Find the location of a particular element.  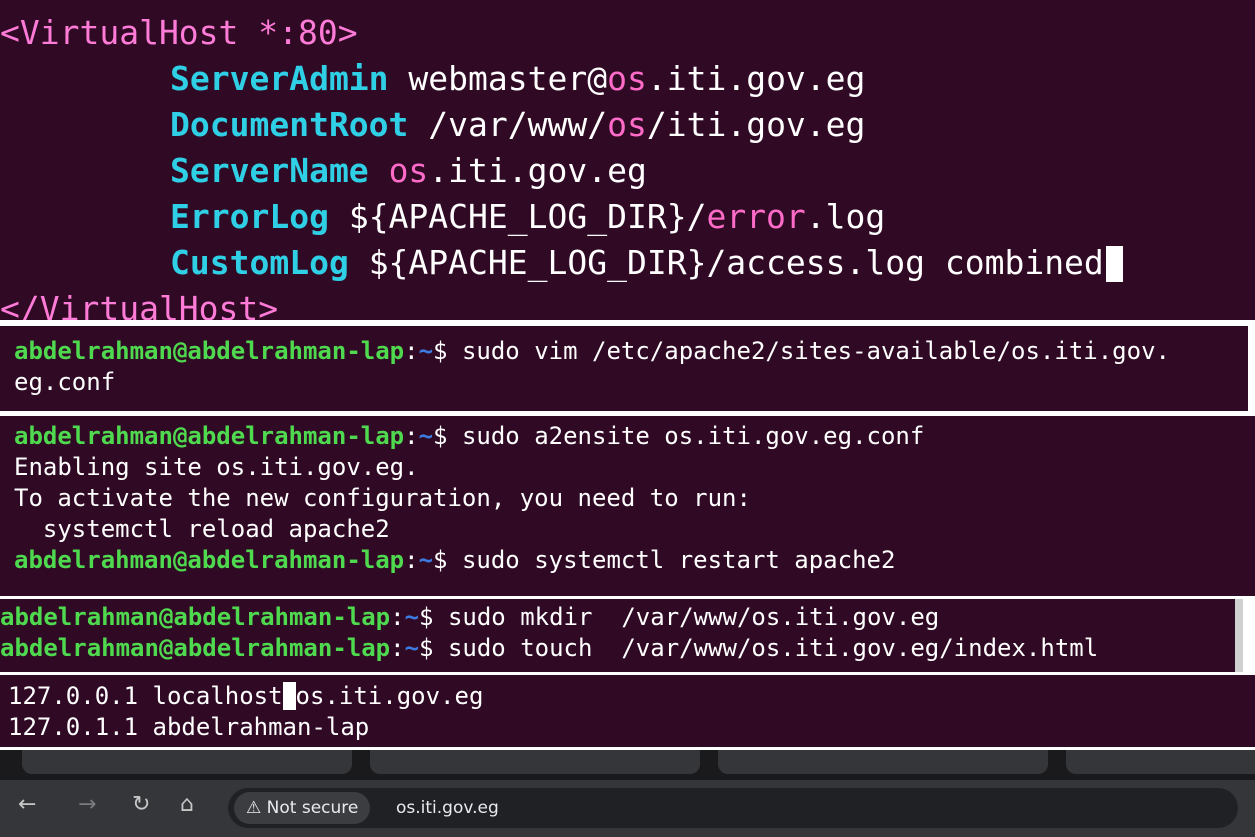

tab-strip is located at coordinates (627, 765).